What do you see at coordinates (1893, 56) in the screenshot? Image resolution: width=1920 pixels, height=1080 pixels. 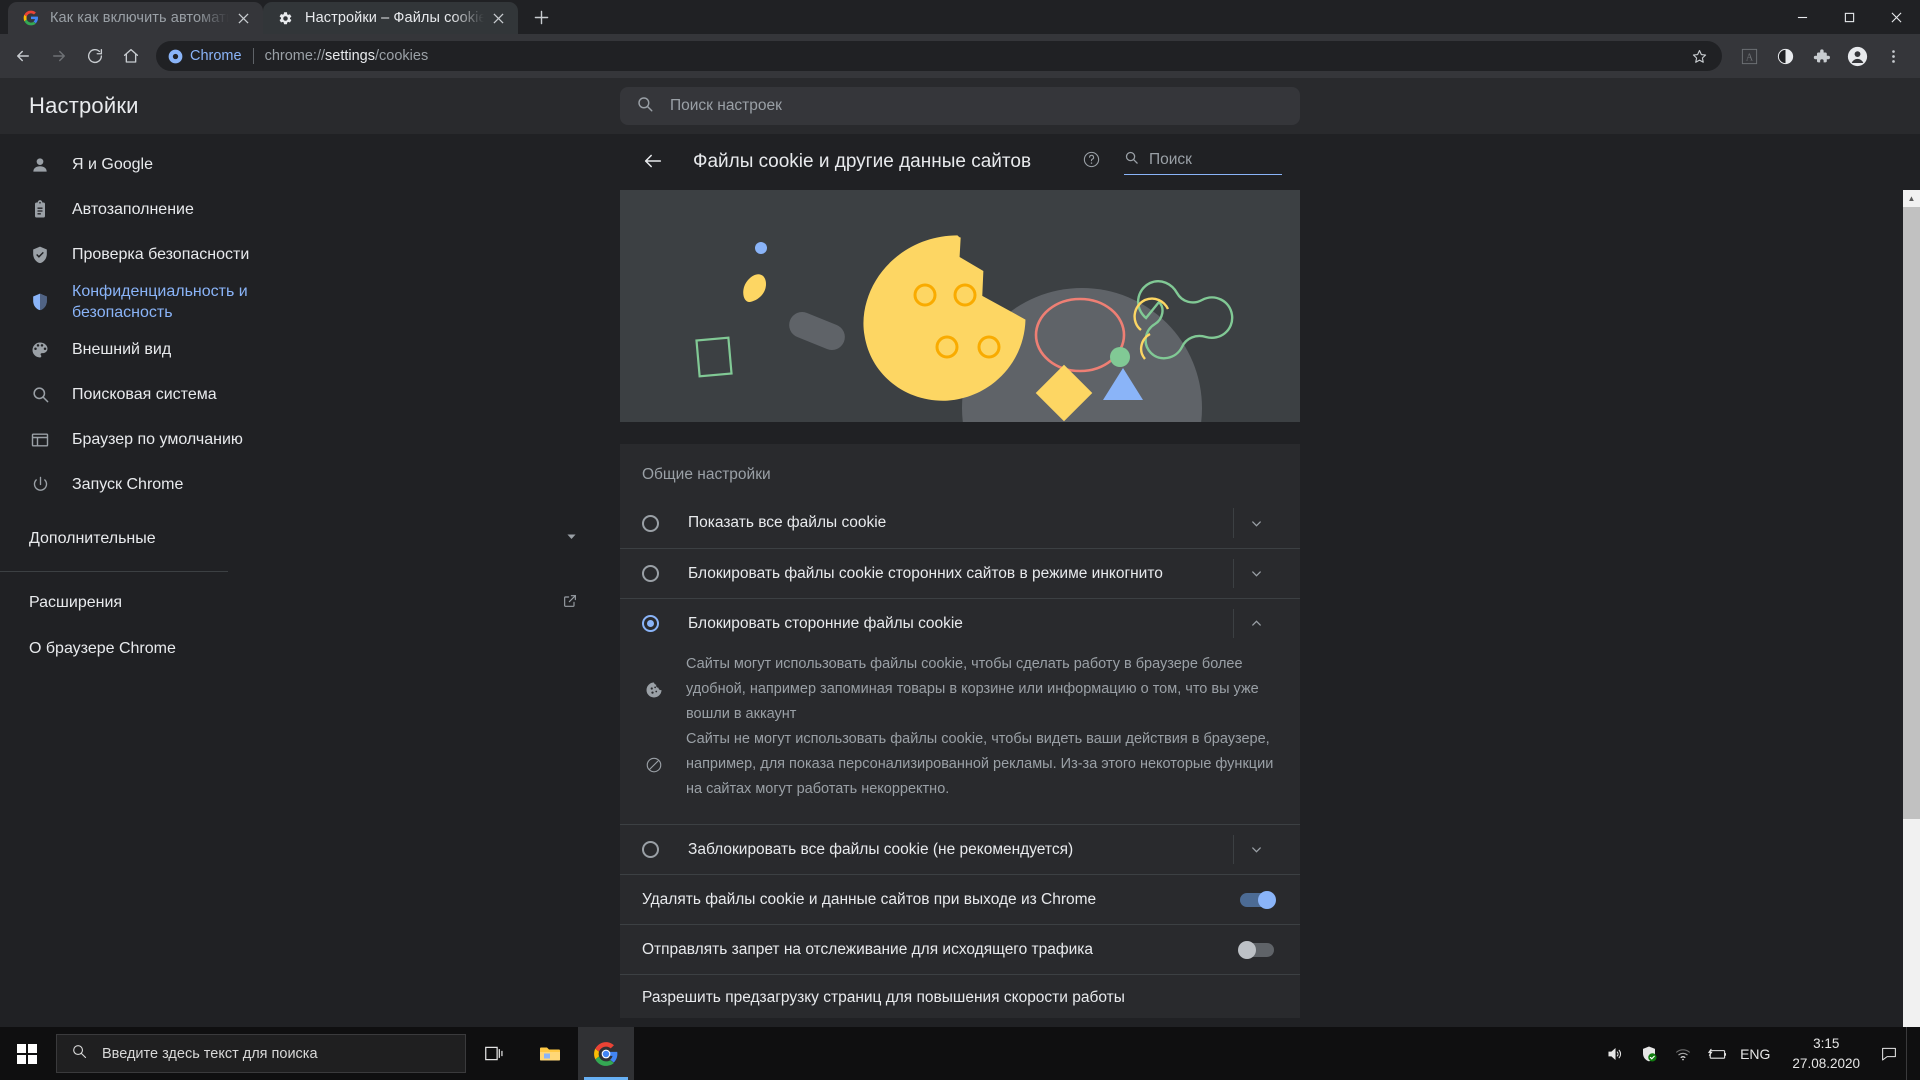 I see `three-dot-menu-icon` at bounding box center [1893, 56].